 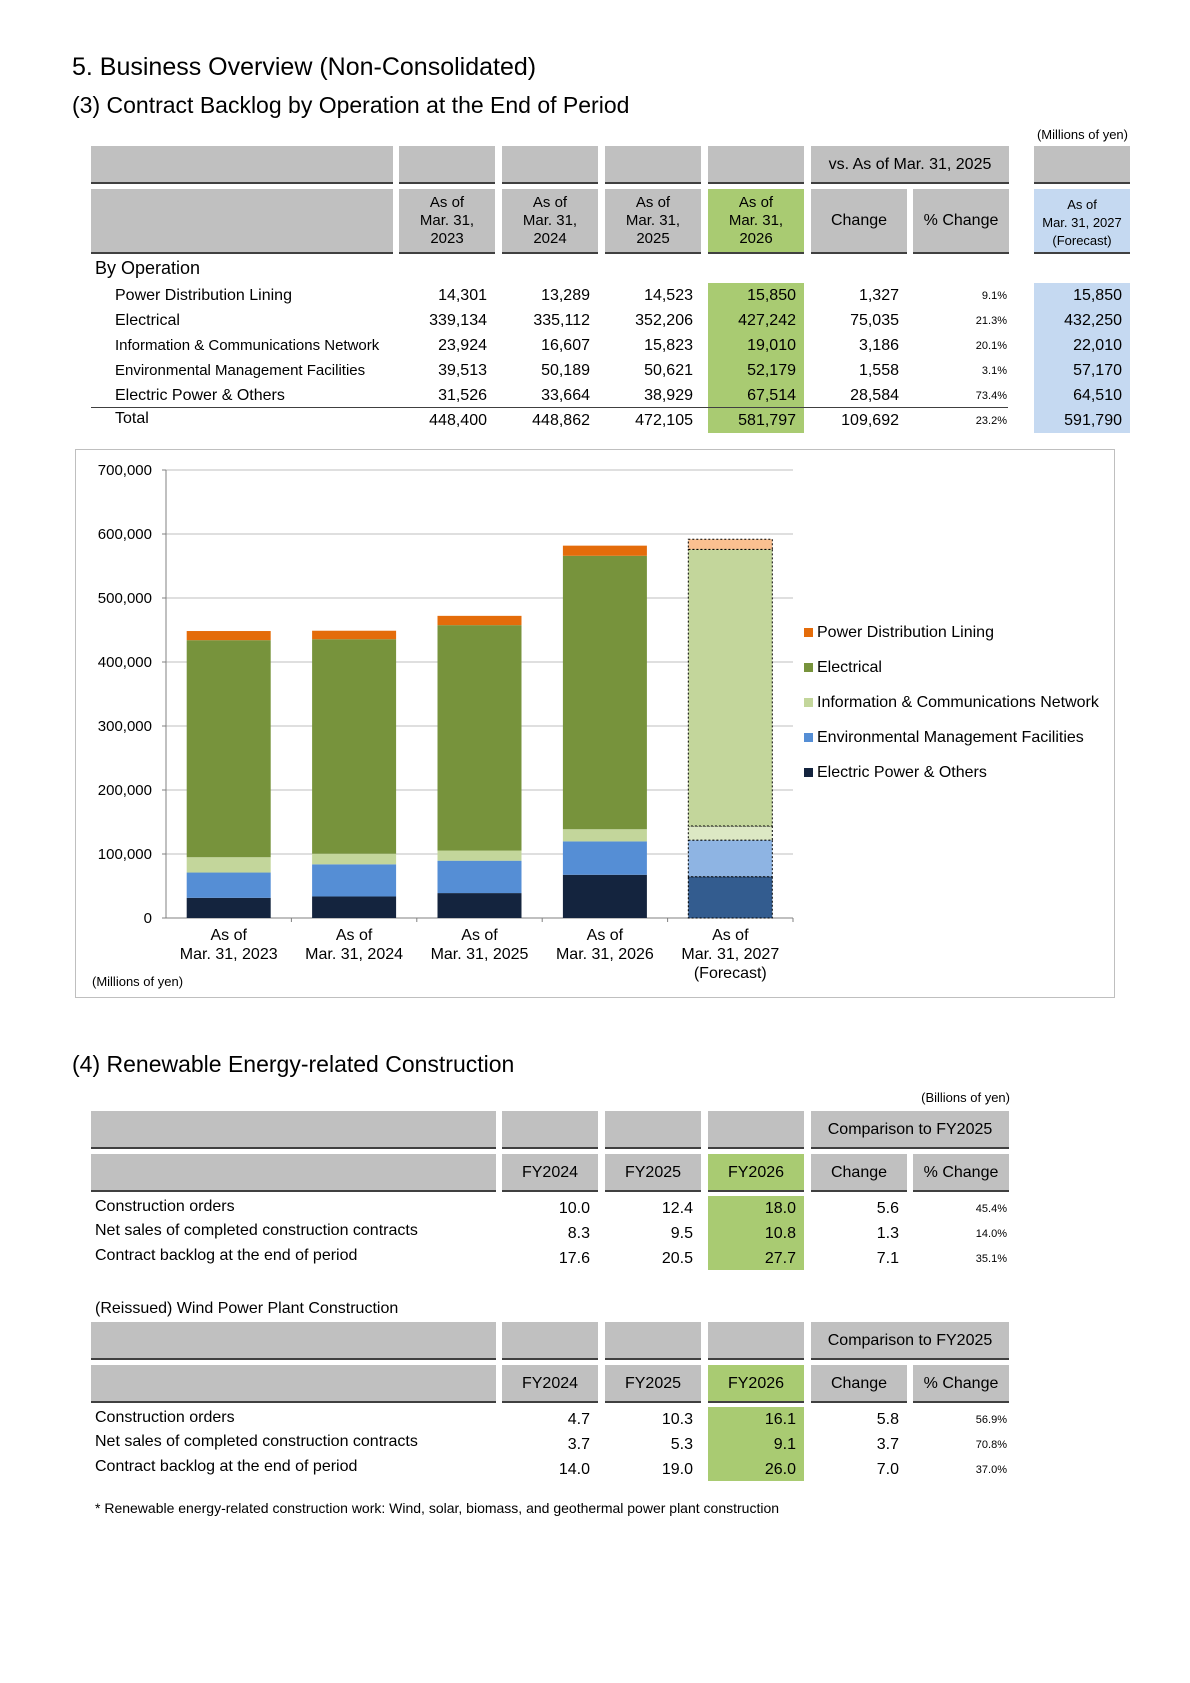 What do you see at coordinates (565, 395) in the screenshot?
I see `row-value: 33,664` at bounding box center [565, 395].